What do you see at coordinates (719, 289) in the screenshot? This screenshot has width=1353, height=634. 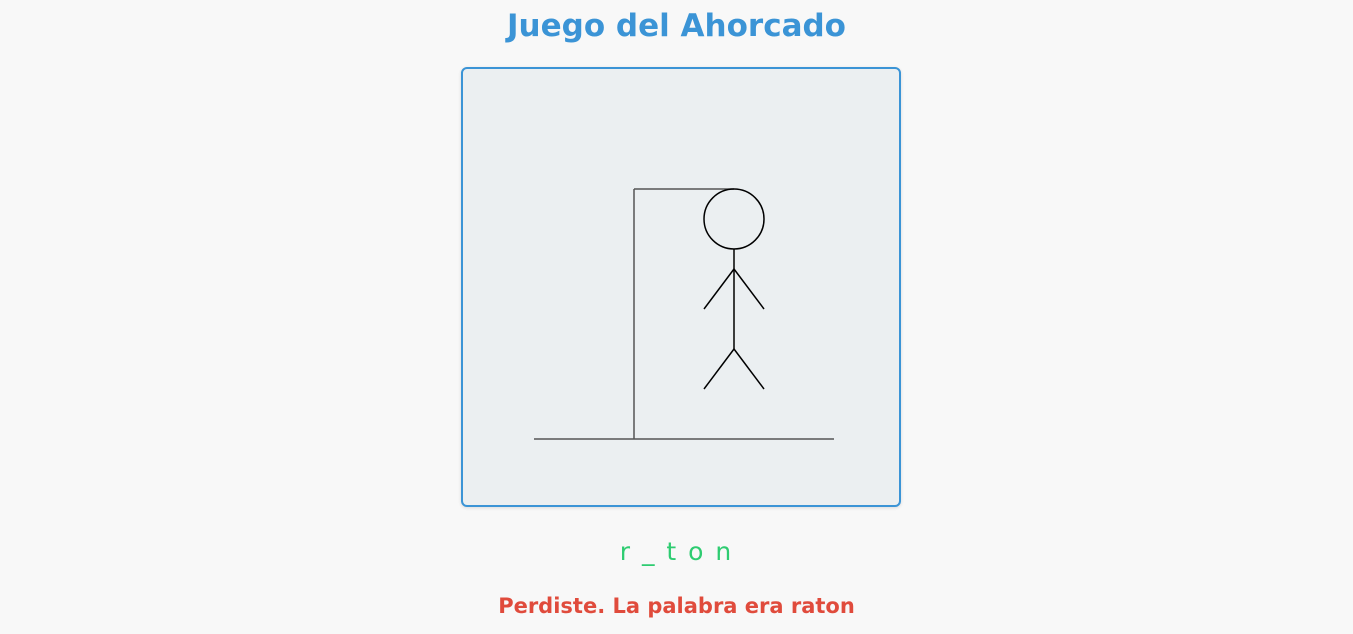 I see `hangman-left-arm` at bounding box center [719, 289].